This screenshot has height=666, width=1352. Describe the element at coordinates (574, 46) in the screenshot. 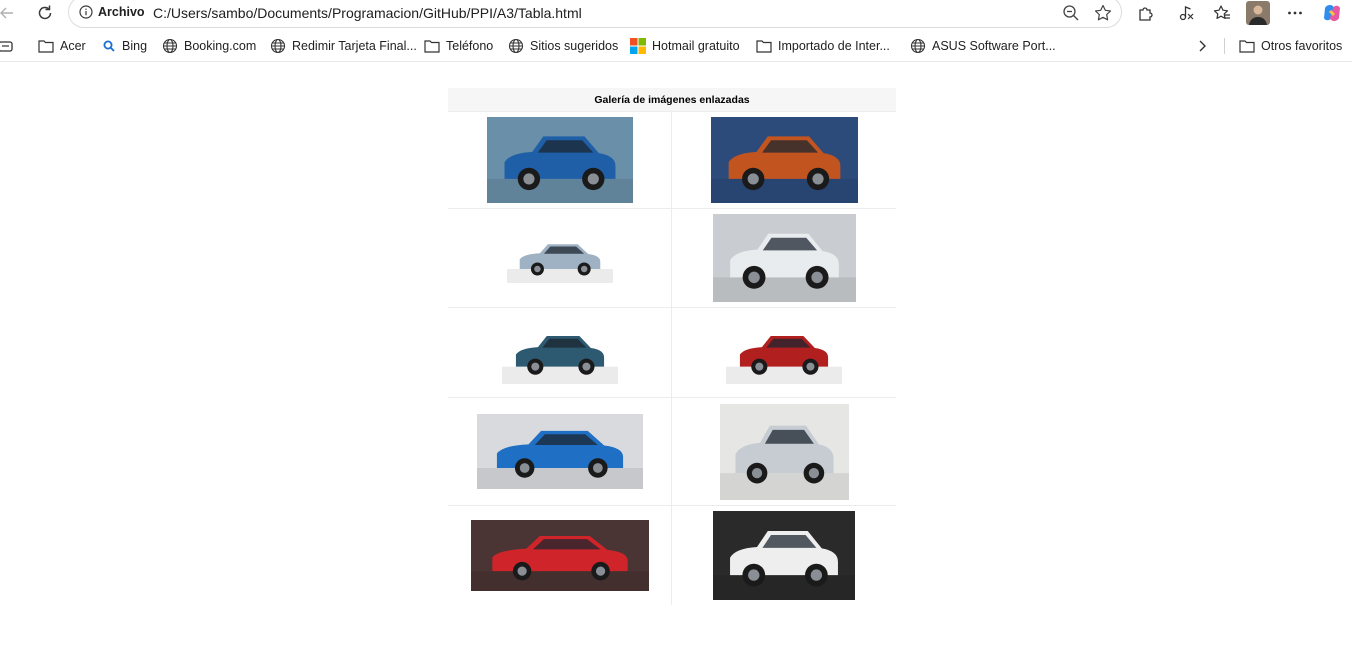

I see `favorite-label: Sitios sugeridos` at that location.